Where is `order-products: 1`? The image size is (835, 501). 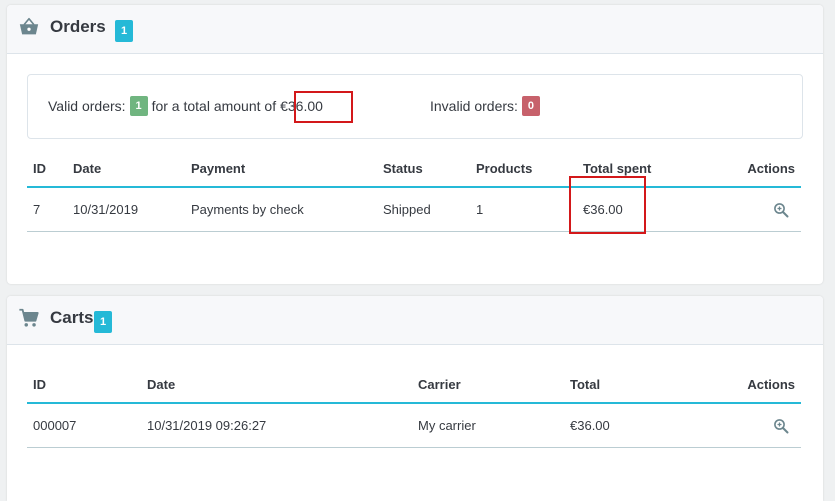
order-products: 1 is located at coordinates (523, 209).